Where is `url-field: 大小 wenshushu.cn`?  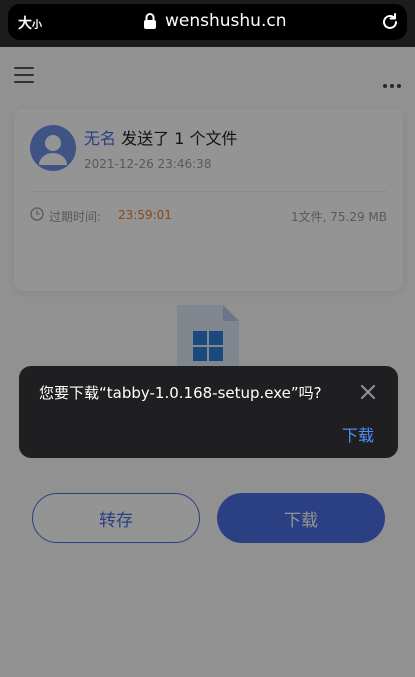
url-field: 大小 wenshushu.cn is located at coordinates (207, 22).